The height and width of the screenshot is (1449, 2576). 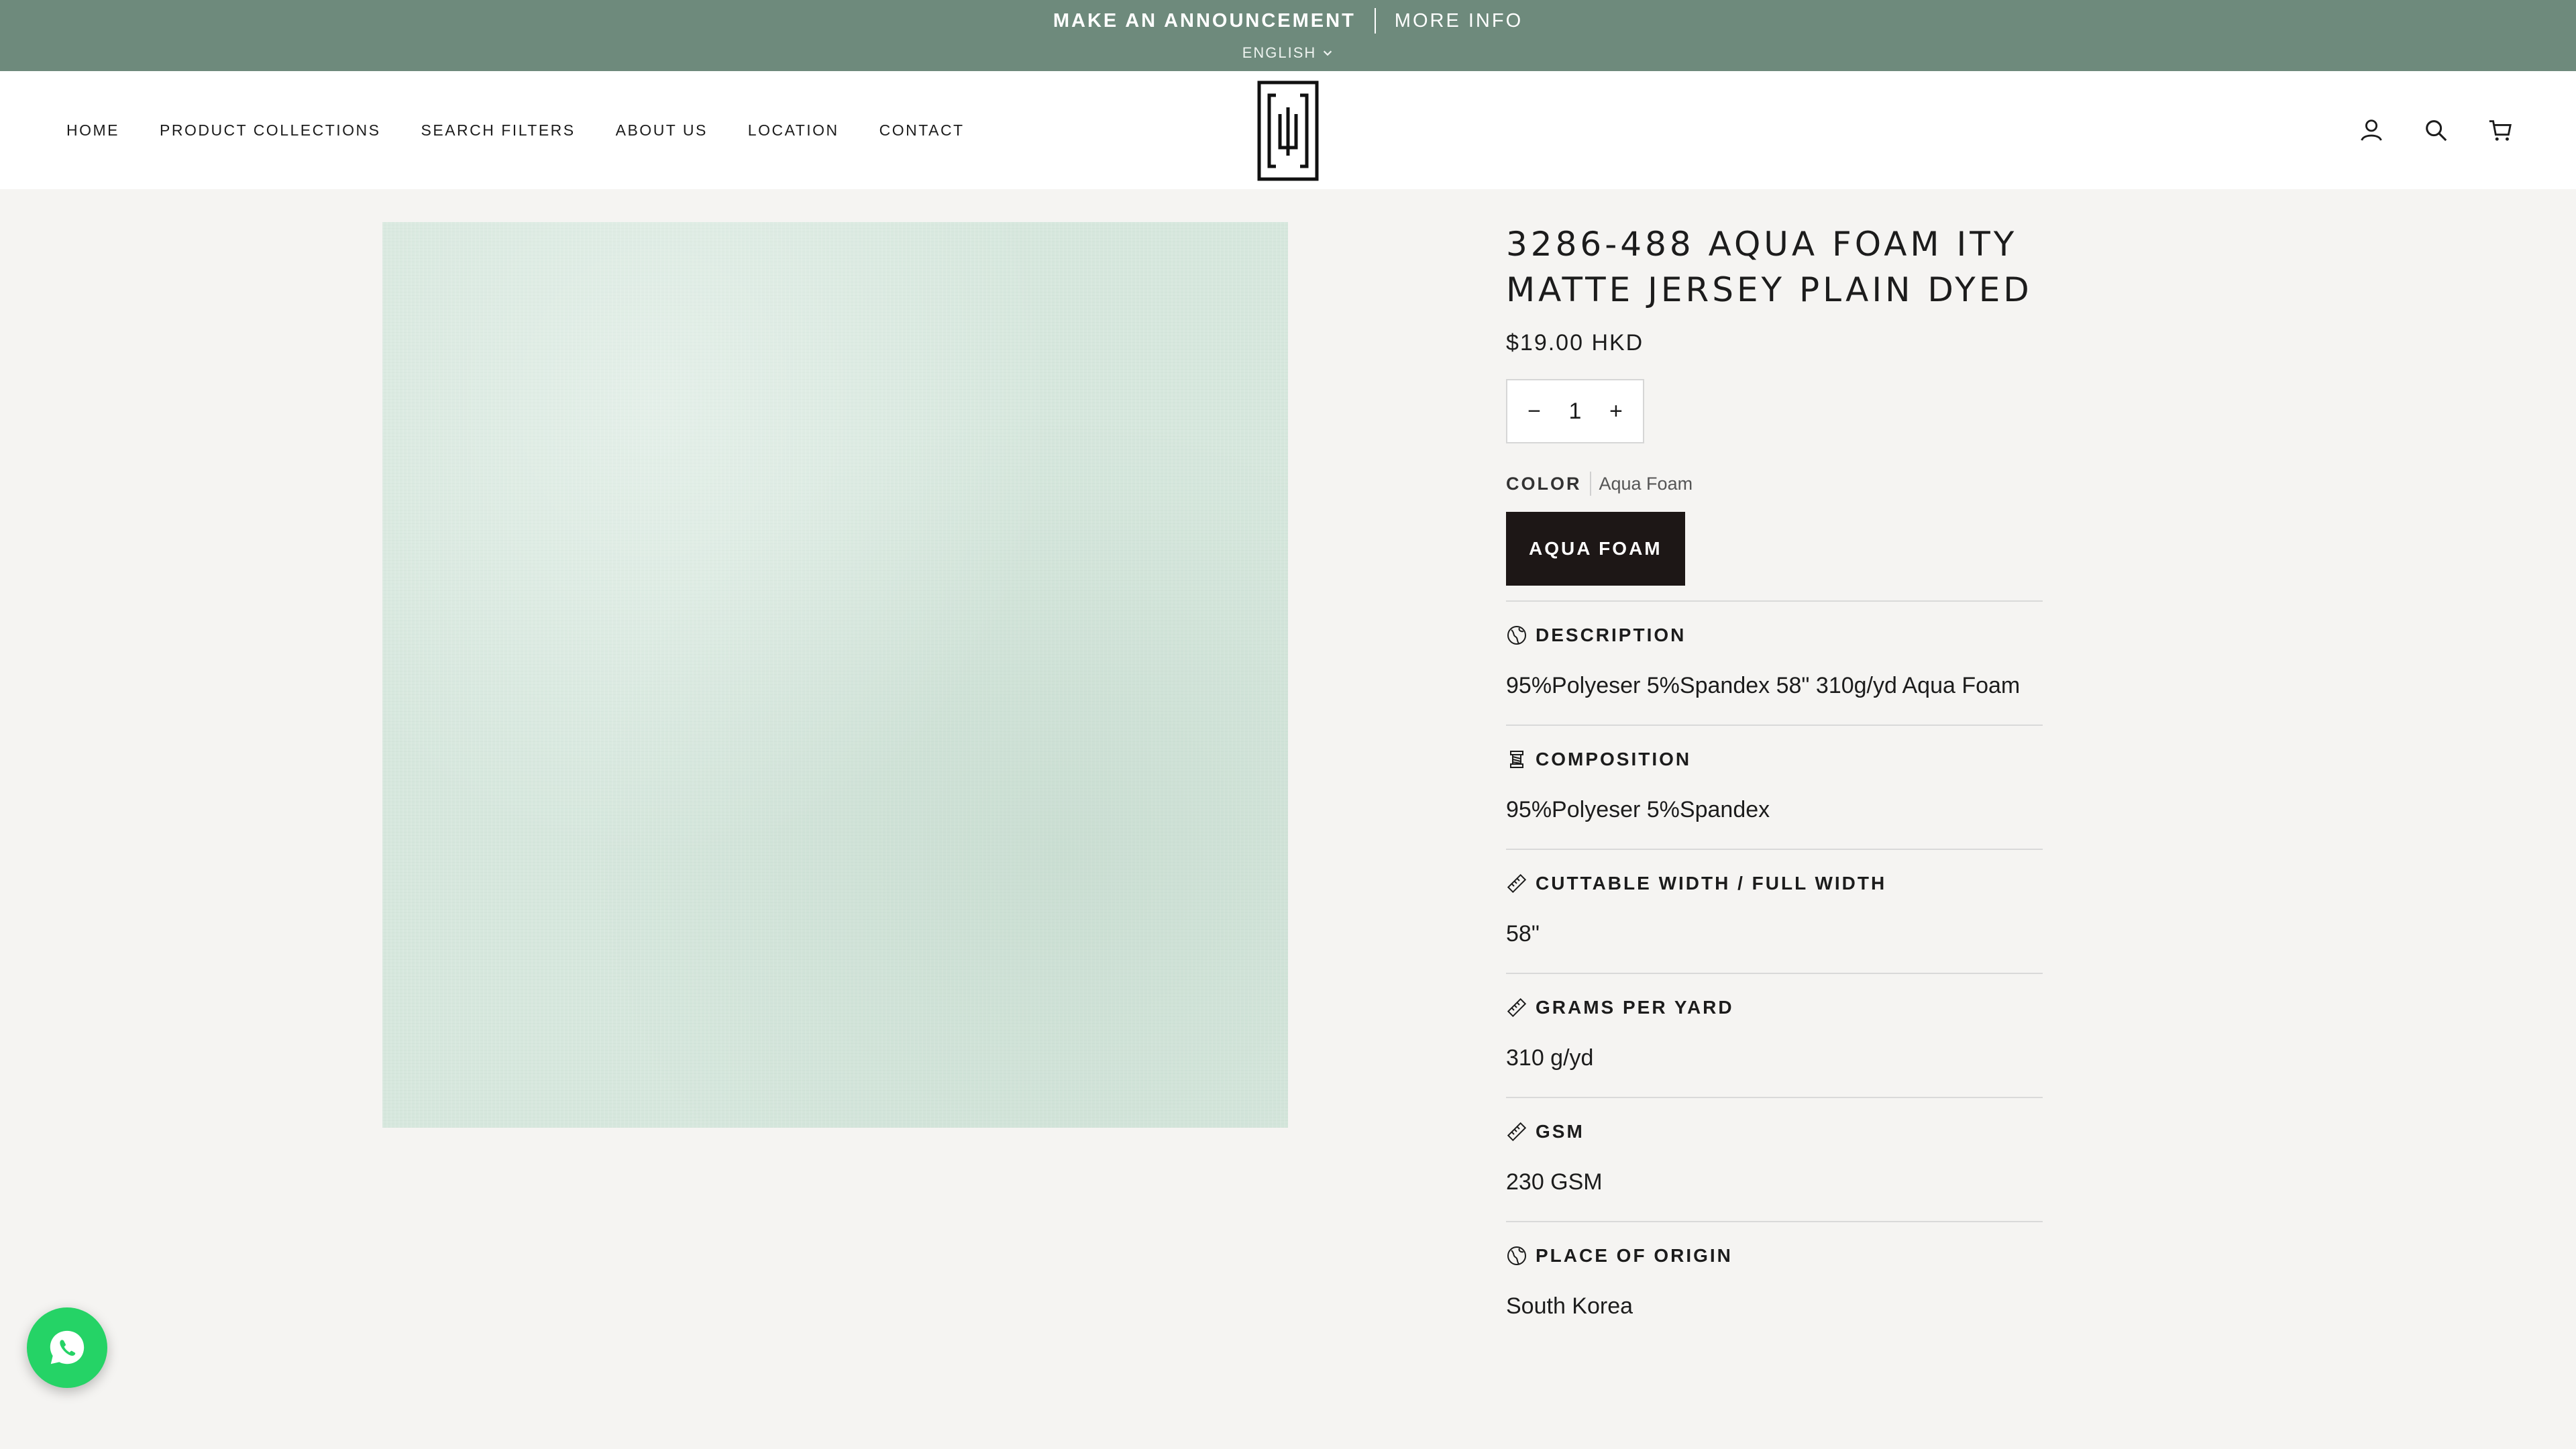 What do you see at coordinates (2500, 130) in the screenshot?
I see `cart-icon` at bounding box center [2500, 130].